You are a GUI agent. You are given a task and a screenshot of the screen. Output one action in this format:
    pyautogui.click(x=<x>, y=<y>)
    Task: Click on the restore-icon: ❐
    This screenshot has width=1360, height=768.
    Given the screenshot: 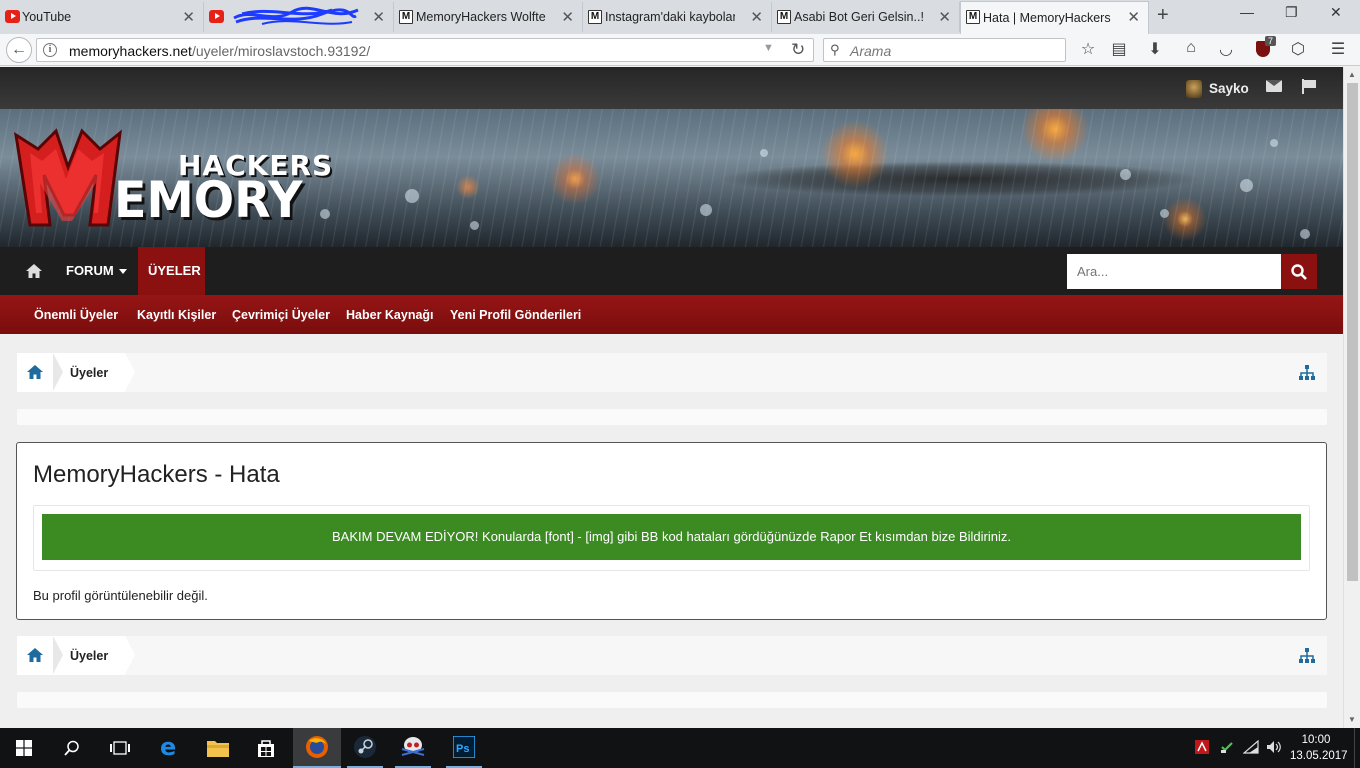 What is the action you would take?
    pyautogui.click(x=1291, y=12)
    